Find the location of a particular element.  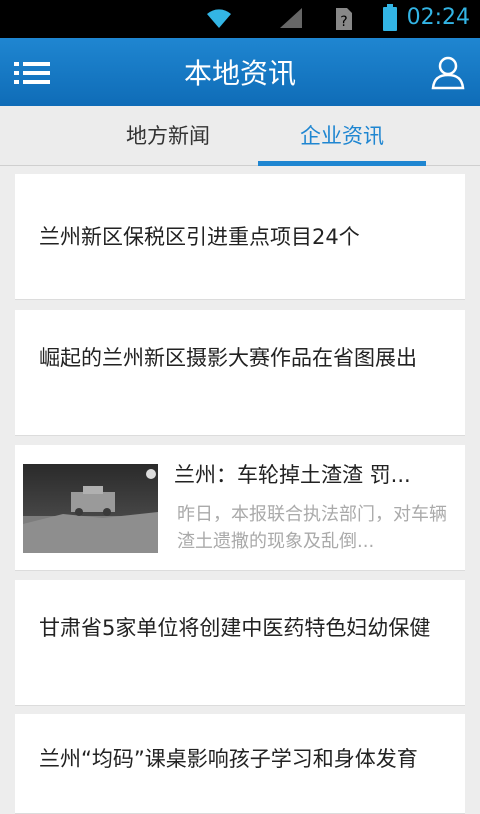

signal-icon is located at coordinates (291, 18).